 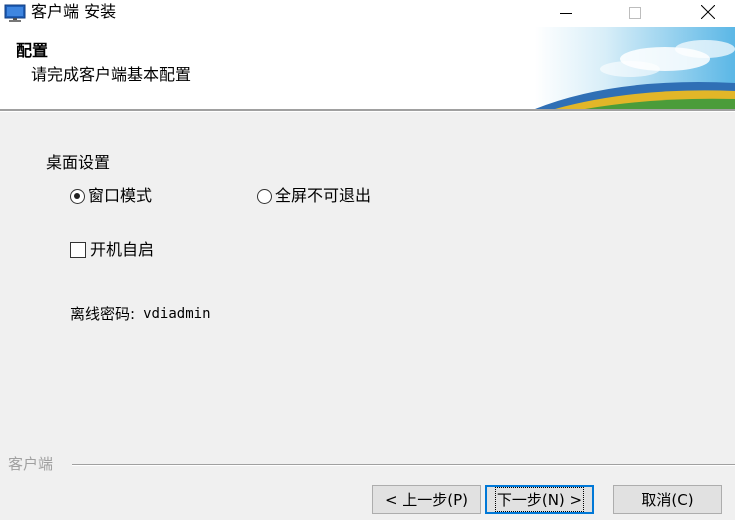 I want to click on offline-password-value: vdiadmin, so click(x=177, y=314).